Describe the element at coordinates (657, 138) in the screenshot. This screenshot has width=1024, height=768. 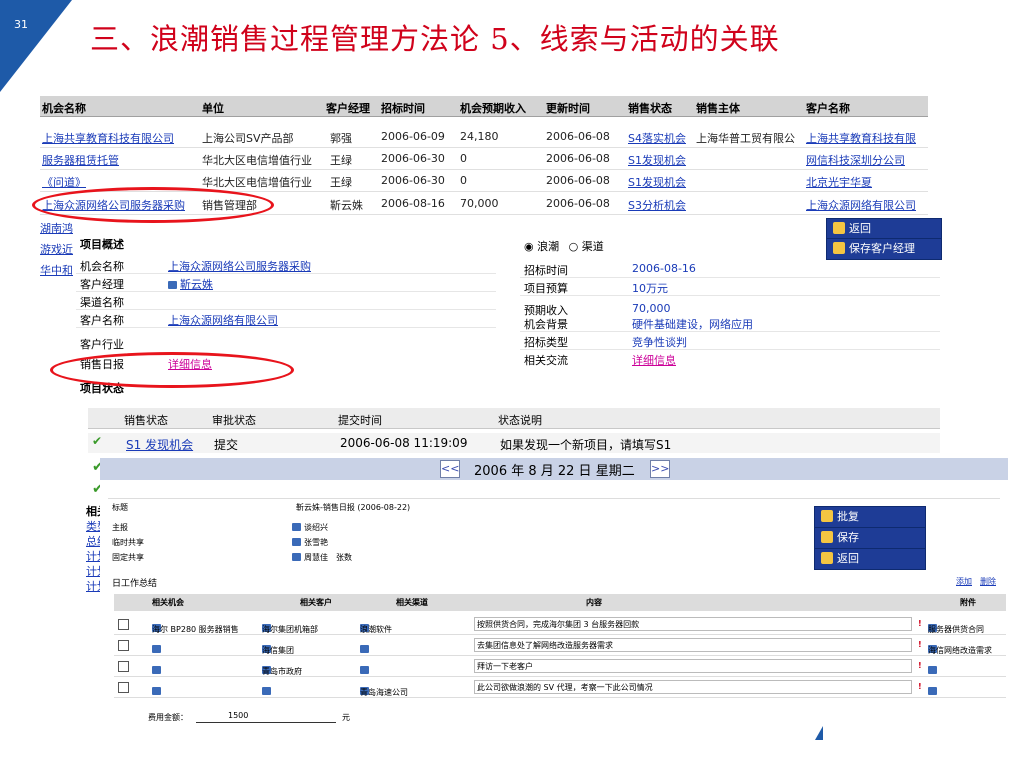
I see `sales-status-link: S4落实机会` at that location.